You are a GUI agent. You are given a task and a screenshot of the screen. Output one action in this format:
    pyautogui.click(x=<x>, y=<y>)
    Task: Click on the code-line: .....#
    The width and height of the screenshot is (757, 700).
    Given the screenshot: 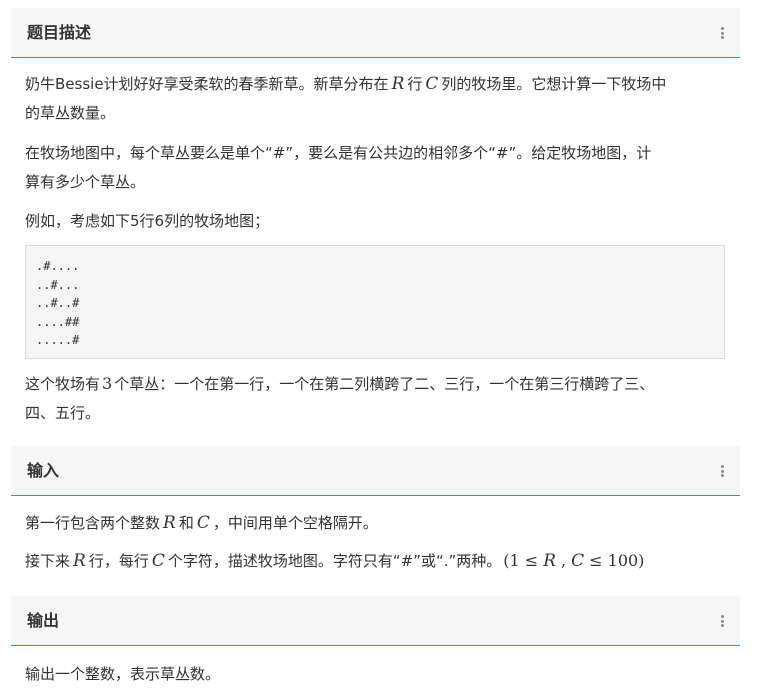 What is the action you would take?
    pyautogui.click(x=58, y=340)
    